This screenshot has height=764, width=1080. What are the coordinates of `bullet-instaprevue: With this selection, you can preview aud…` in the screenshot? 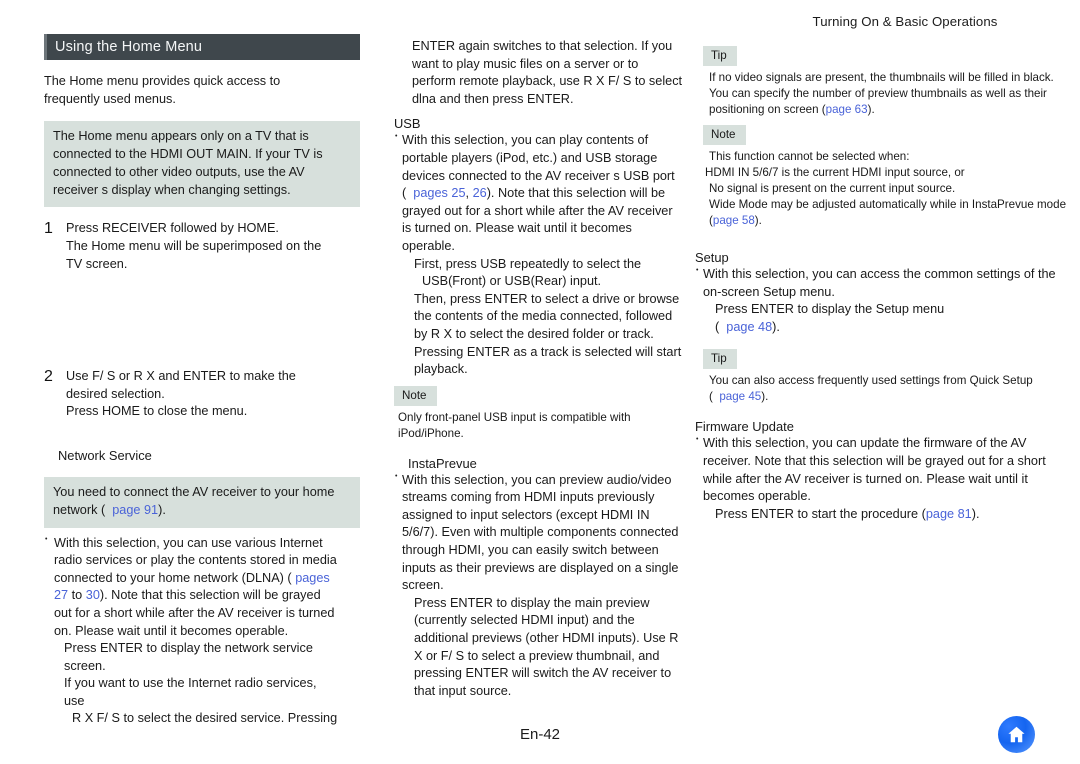 It's located at (538, 531).